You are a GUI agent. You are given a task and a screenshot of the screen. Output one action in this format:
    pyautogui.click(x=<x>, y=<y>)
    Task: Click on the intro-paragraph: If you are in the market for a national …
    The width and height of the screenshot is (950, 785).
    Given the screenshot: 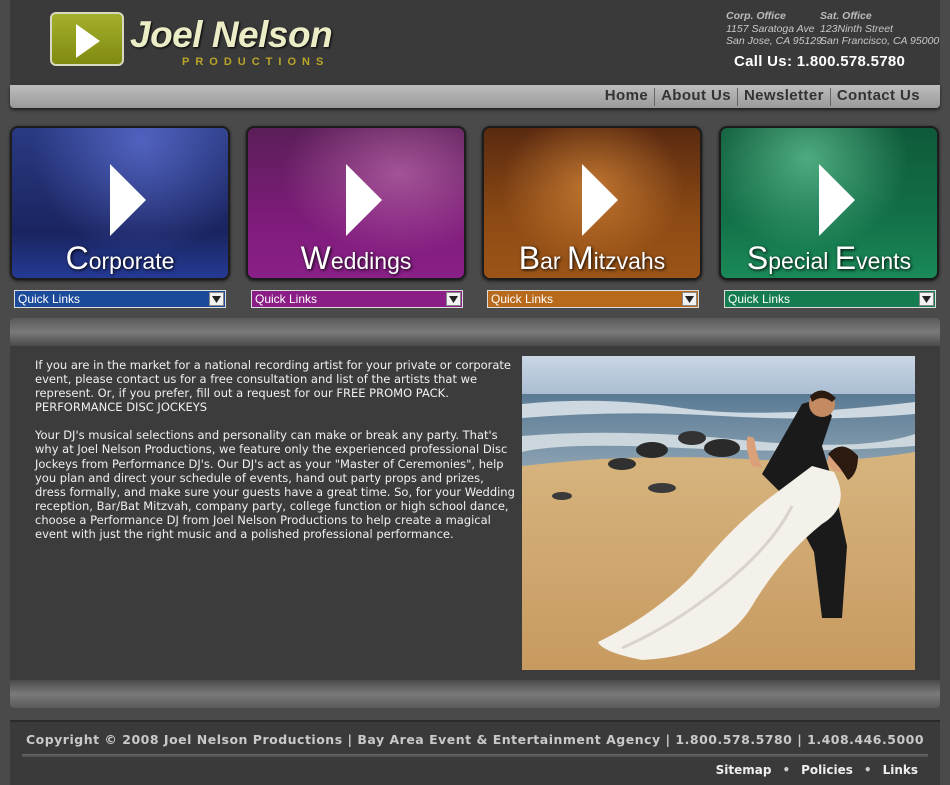 What is the action you would take?
    pyautogui.click(x=273, y=386)
    